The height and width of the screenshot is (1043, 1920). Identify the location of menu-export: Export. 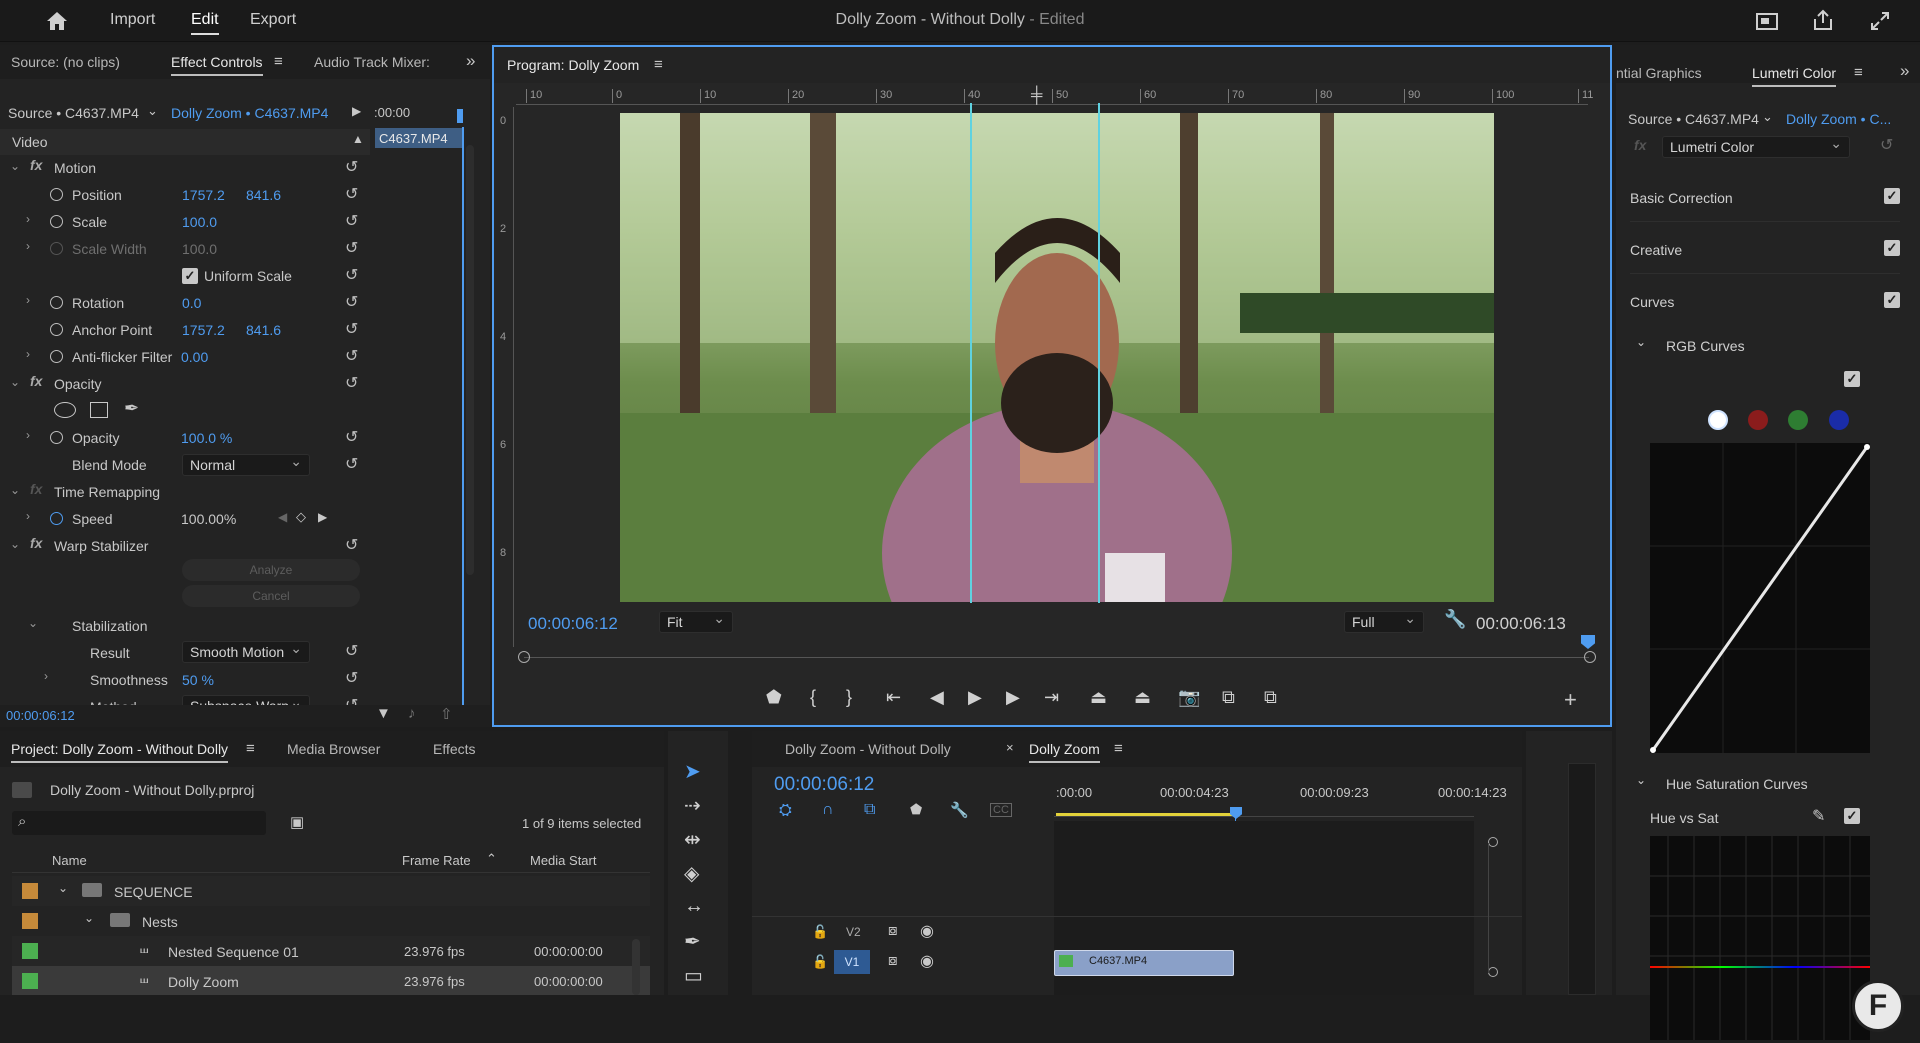
(273, 20).